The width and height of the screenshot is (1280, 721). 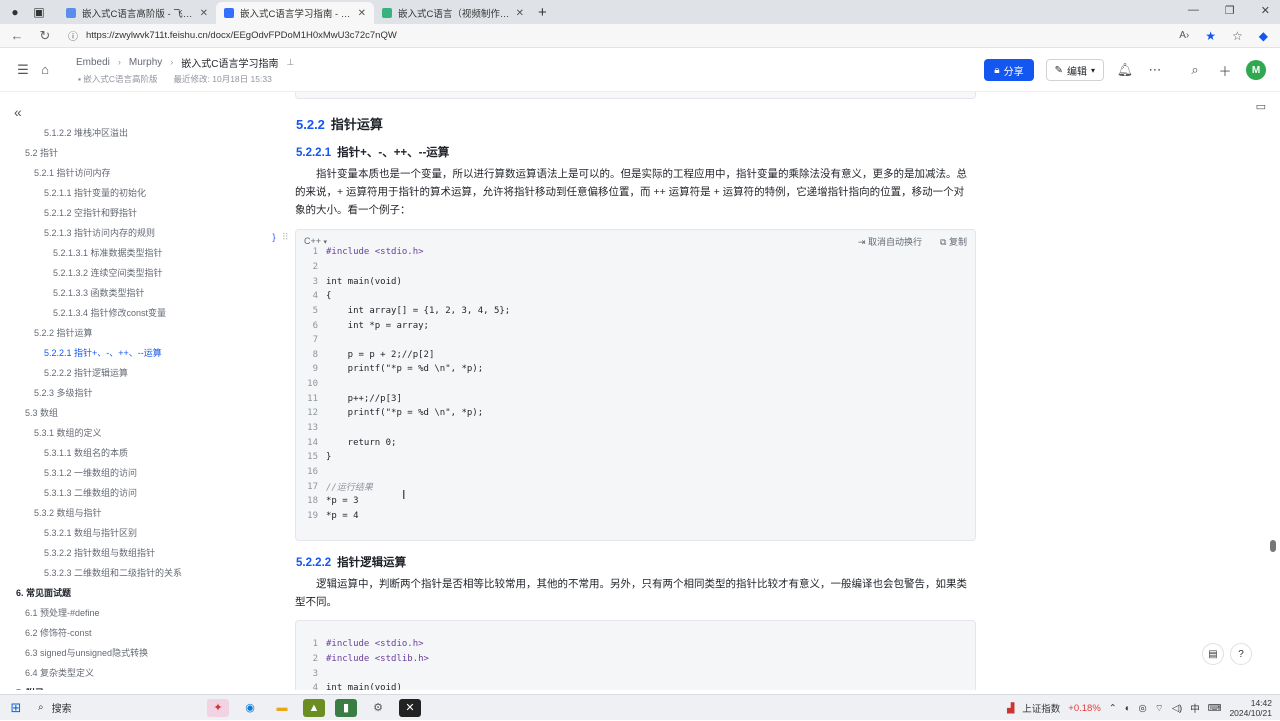 What do you see at coordinates (135, 412) in the screenshot?
I see `toc-item: 5.3 数组` at bounding box center [135, 412].